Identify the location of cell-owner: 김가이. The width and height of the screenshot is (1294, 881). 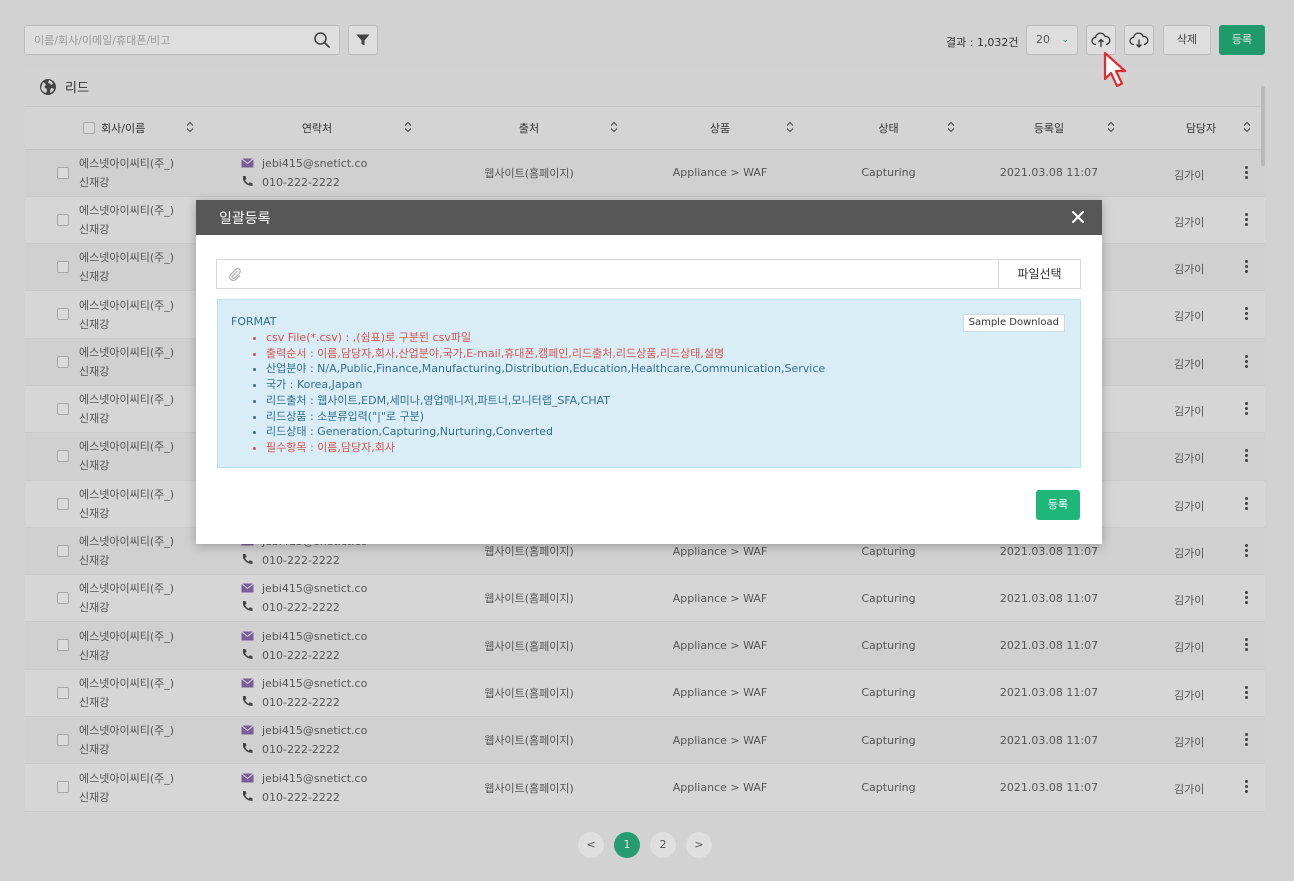
(1197, 173).